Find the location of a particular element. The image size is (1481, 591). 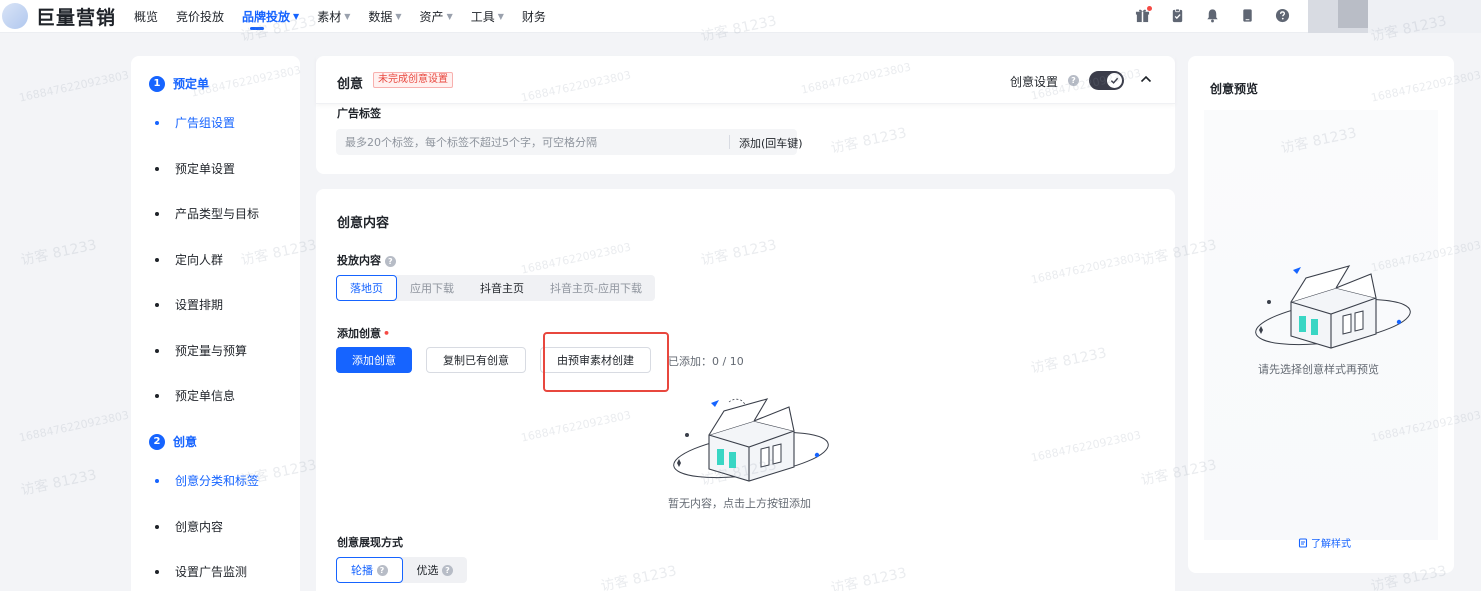

add-creative-label: 添加创意 • is located at coordinates (364, 333).